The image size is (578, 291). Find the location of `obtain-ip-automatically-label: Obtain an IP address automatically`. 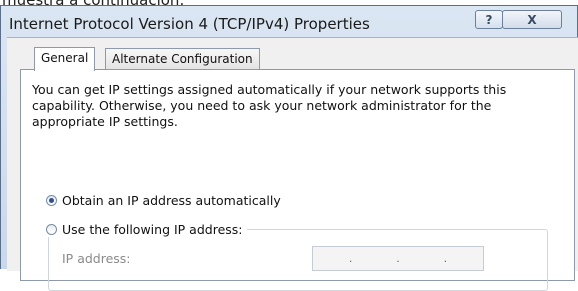

obtain-ip-automatically-label: Obtain an IP address automatically is located at coordinates (171, 200).